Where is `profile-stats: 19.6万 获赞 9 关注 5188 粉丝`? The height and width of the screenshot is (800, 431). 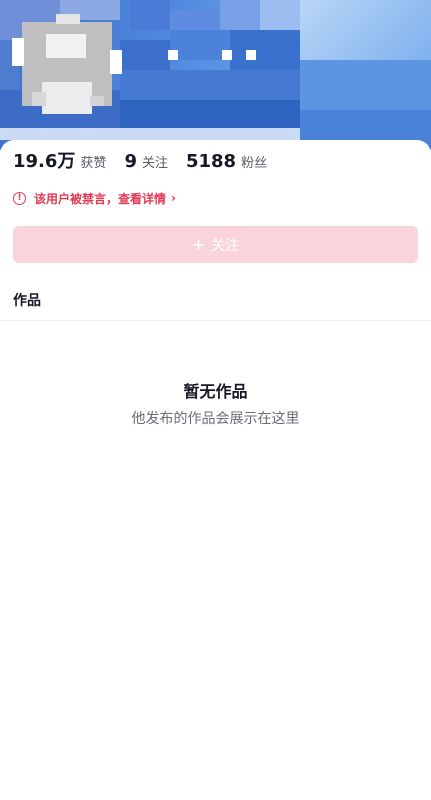 profile-stats: 19.6万 获赞 9 关注 5188 粉丝 is located at coordinates (149, 160).